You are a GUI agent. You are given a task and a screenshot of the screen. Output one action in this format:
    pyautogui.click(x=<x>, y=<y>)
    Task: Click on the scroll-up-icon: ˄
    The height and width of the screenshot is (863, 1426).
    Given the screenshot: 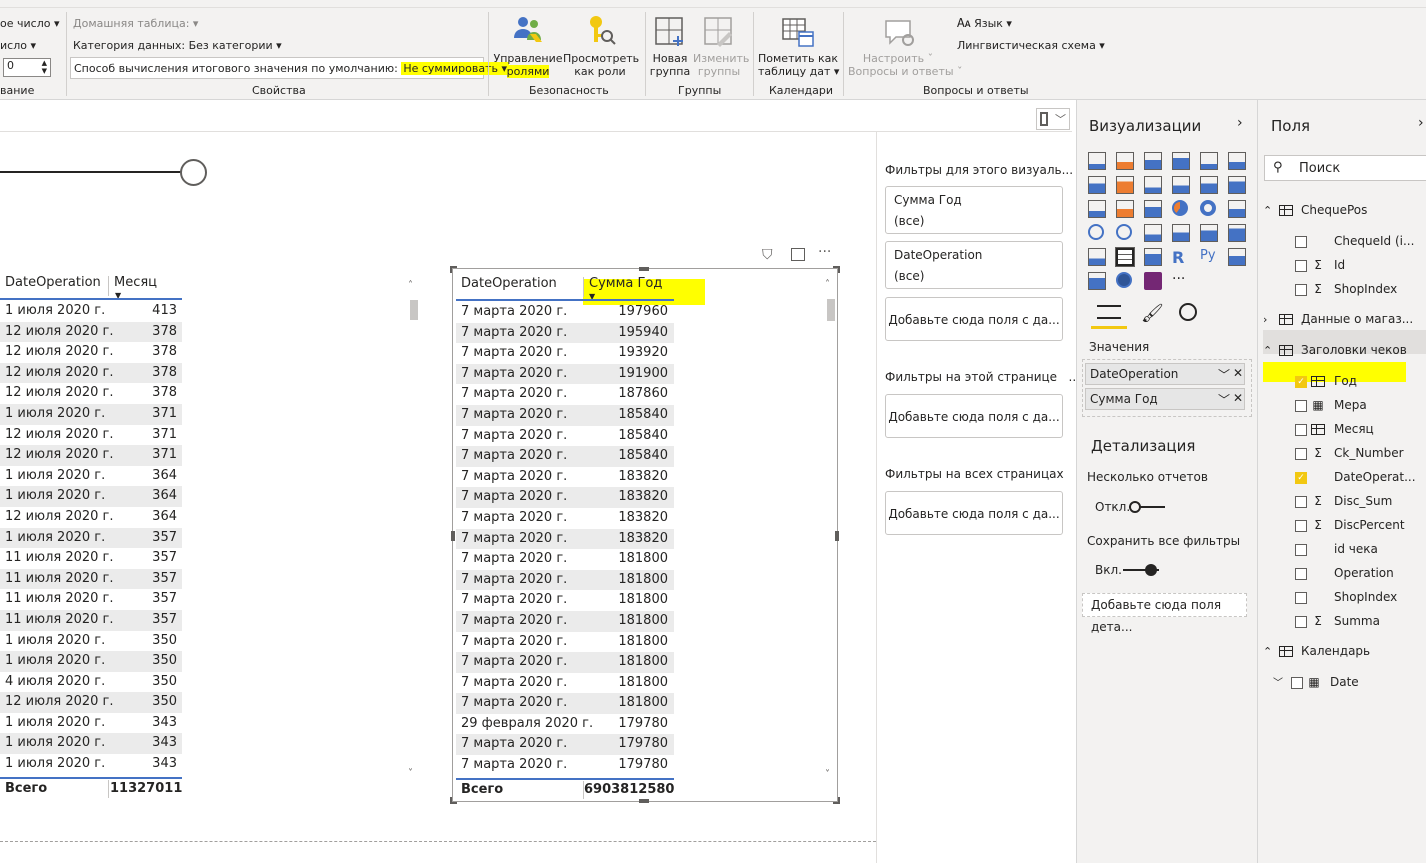 What is the action you would take?
    pyautogui.click(x=827, y=284)
    